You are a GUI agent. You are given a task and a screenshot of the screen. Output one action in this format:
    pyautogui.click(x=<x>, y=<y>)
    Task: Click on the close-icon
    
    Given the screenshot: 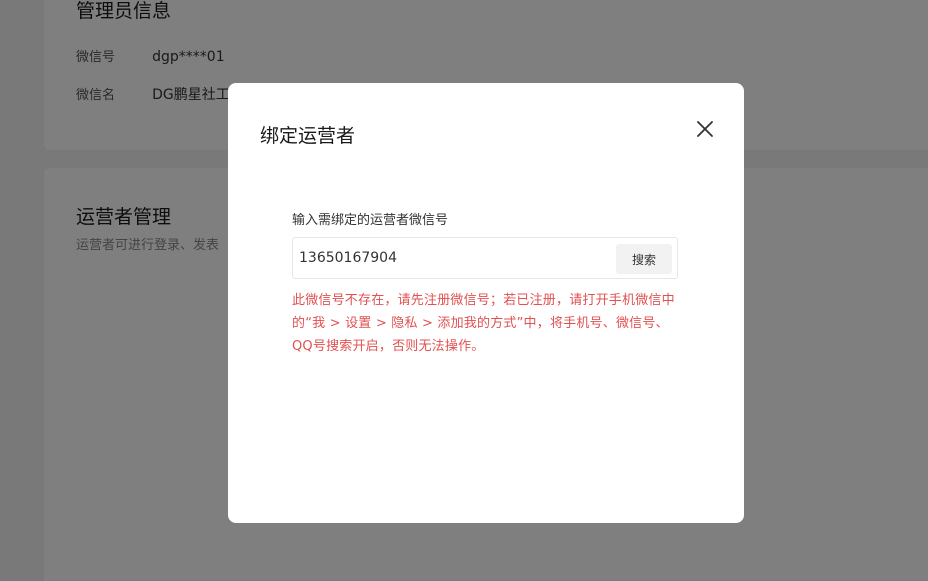 What is the action you would take?
    pyautogui.click(x=705, y=129)
    